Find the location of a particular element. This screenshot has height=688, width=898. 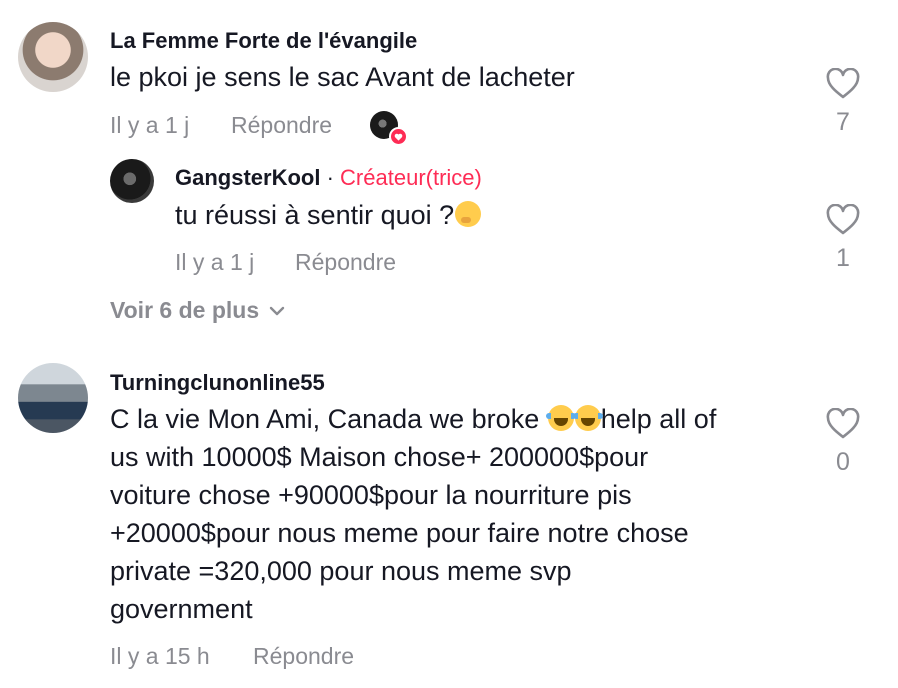

comment-username: Turningclunonline55 is located at coordinates (217, 383).